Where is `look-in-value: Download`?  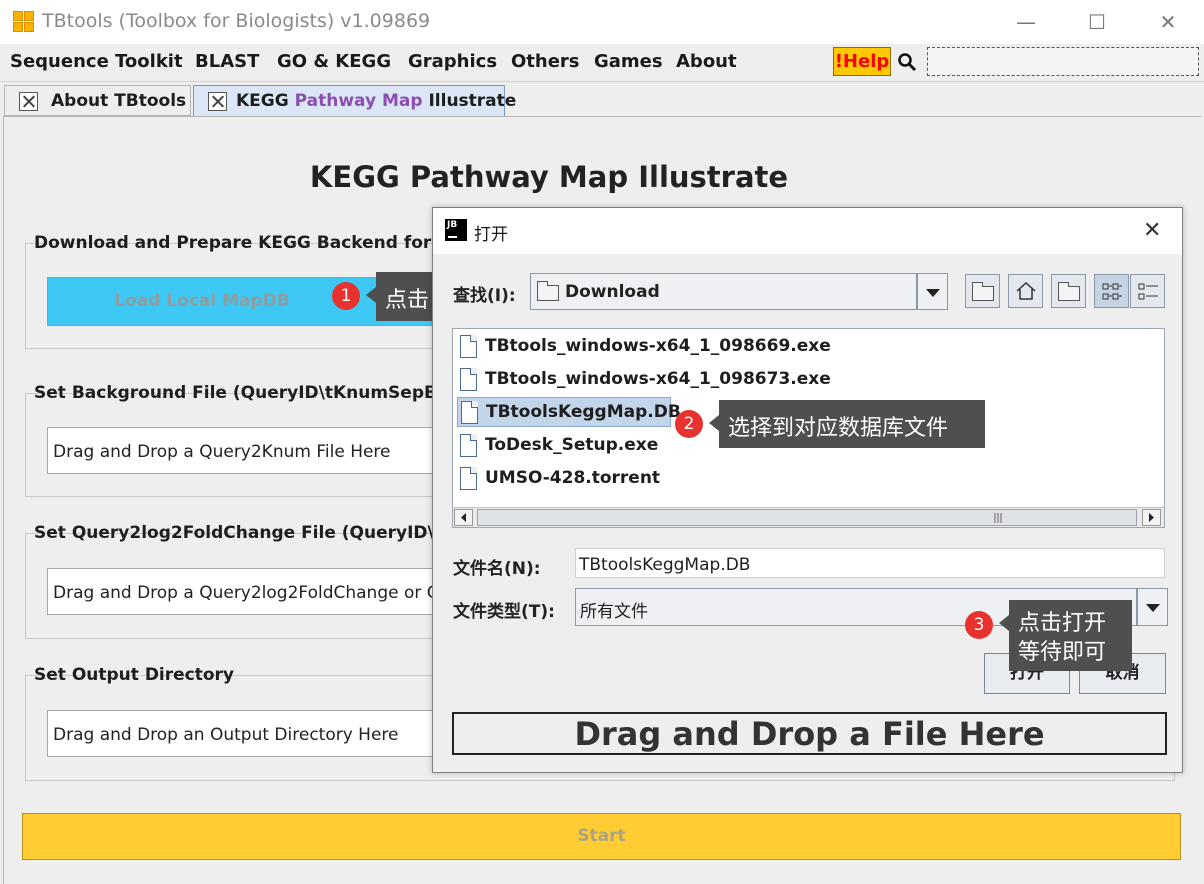 look-in-value: Download is located at coordinates (612, 292).